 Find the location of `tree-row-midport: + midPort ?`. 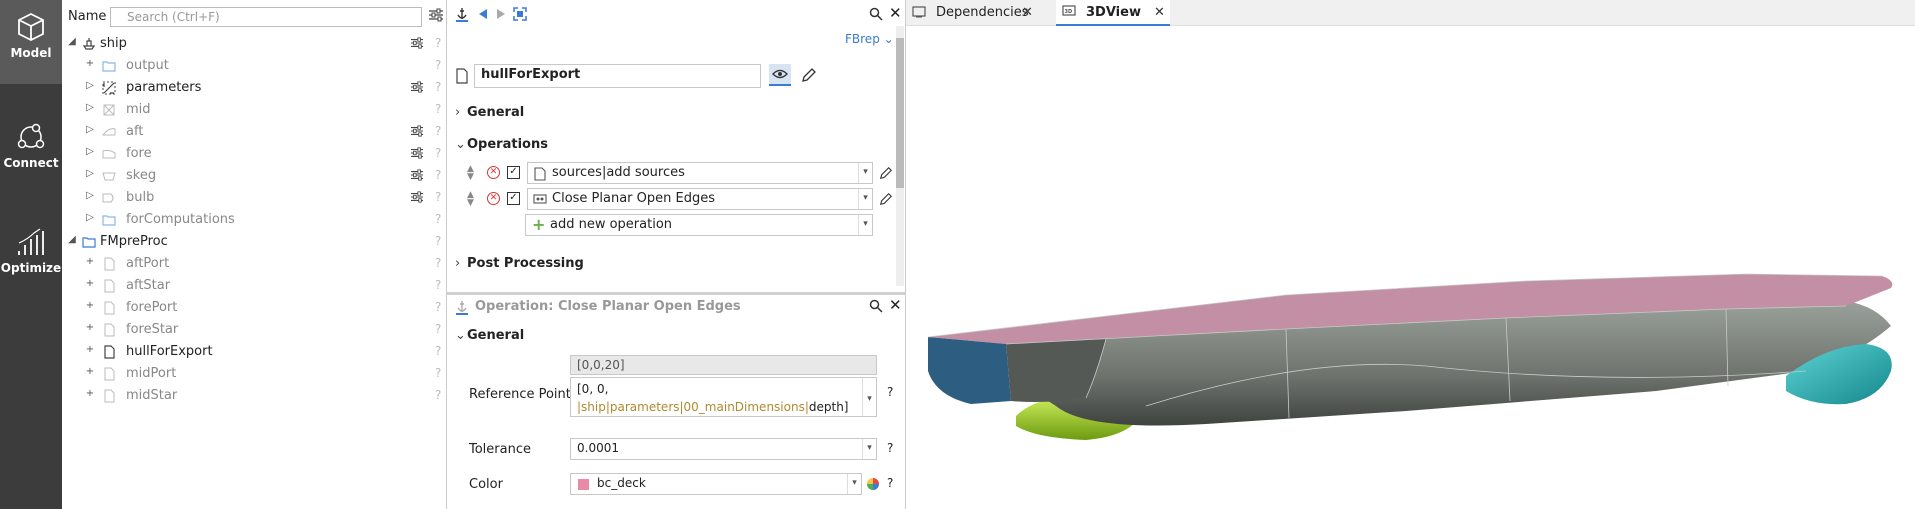

tree-row-midport: + midPort ? is located at coordinates (254, 374).